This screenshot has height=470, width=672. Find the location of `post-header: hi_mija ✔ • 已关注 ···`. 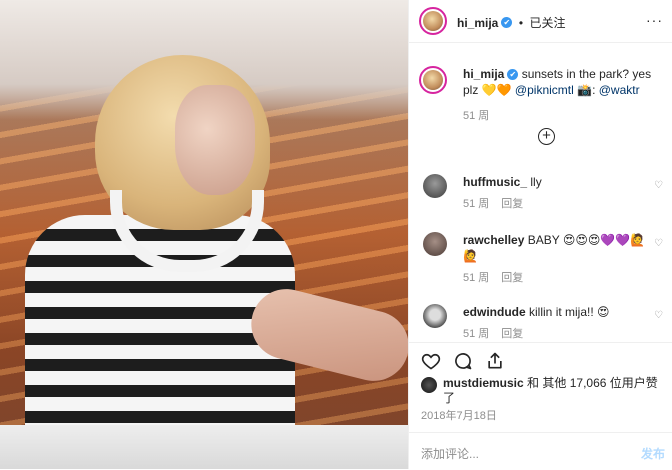

post-header: hi_mija ✔ • 已关注 ··· is located at coordinates (540, 21).